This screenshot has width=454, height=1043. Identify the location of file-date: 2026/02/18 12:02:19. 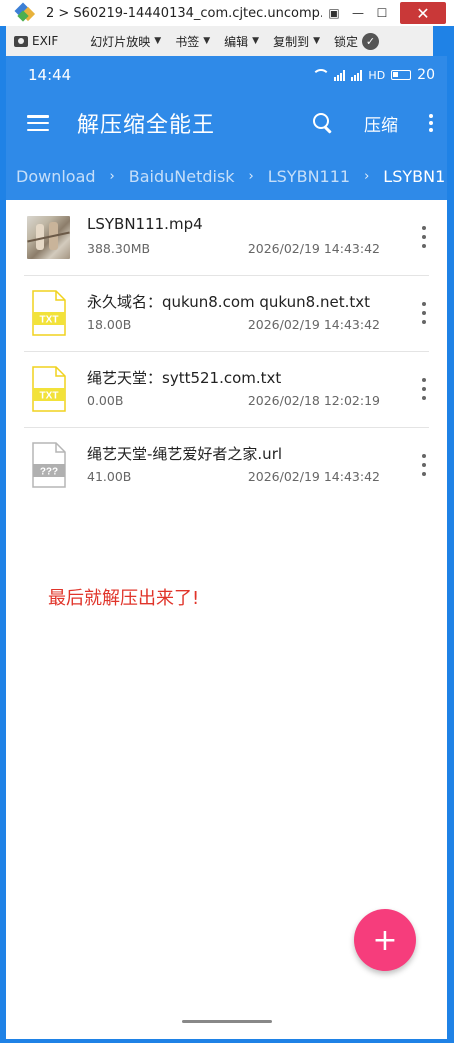
(313, 400).